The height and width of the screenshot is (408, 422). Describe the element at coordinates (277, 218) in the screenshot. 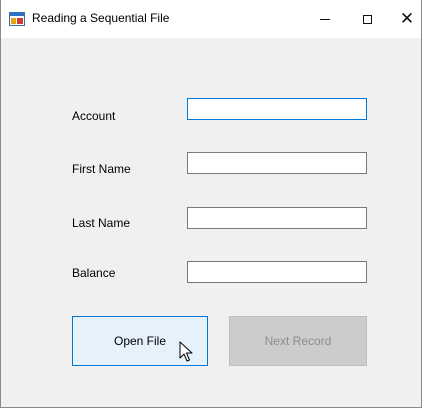

I see `last-name-field` at that location.